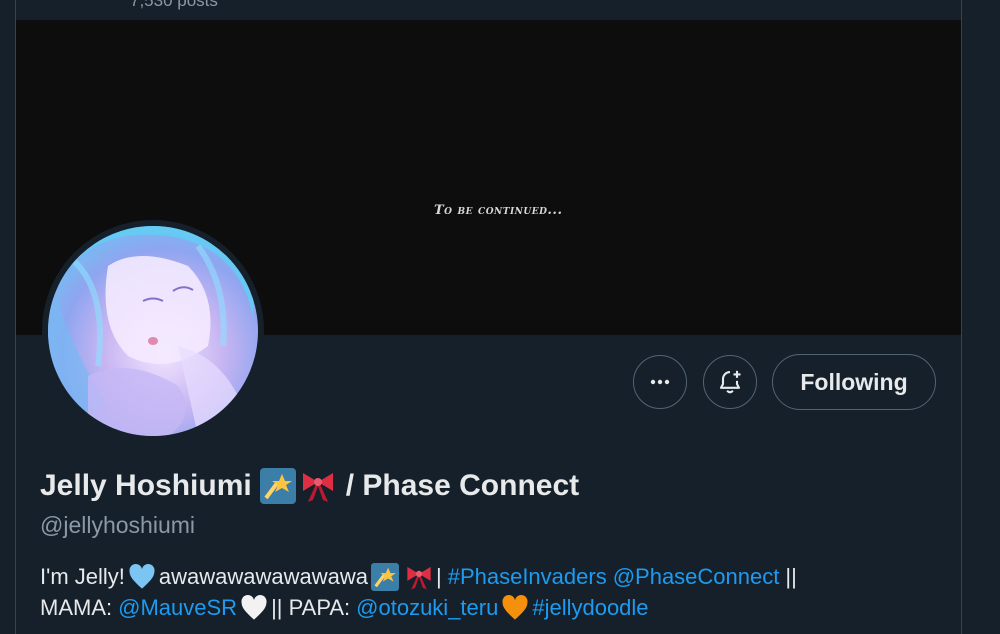  I want to click on left-sidebar-edge, so click(8, 317).